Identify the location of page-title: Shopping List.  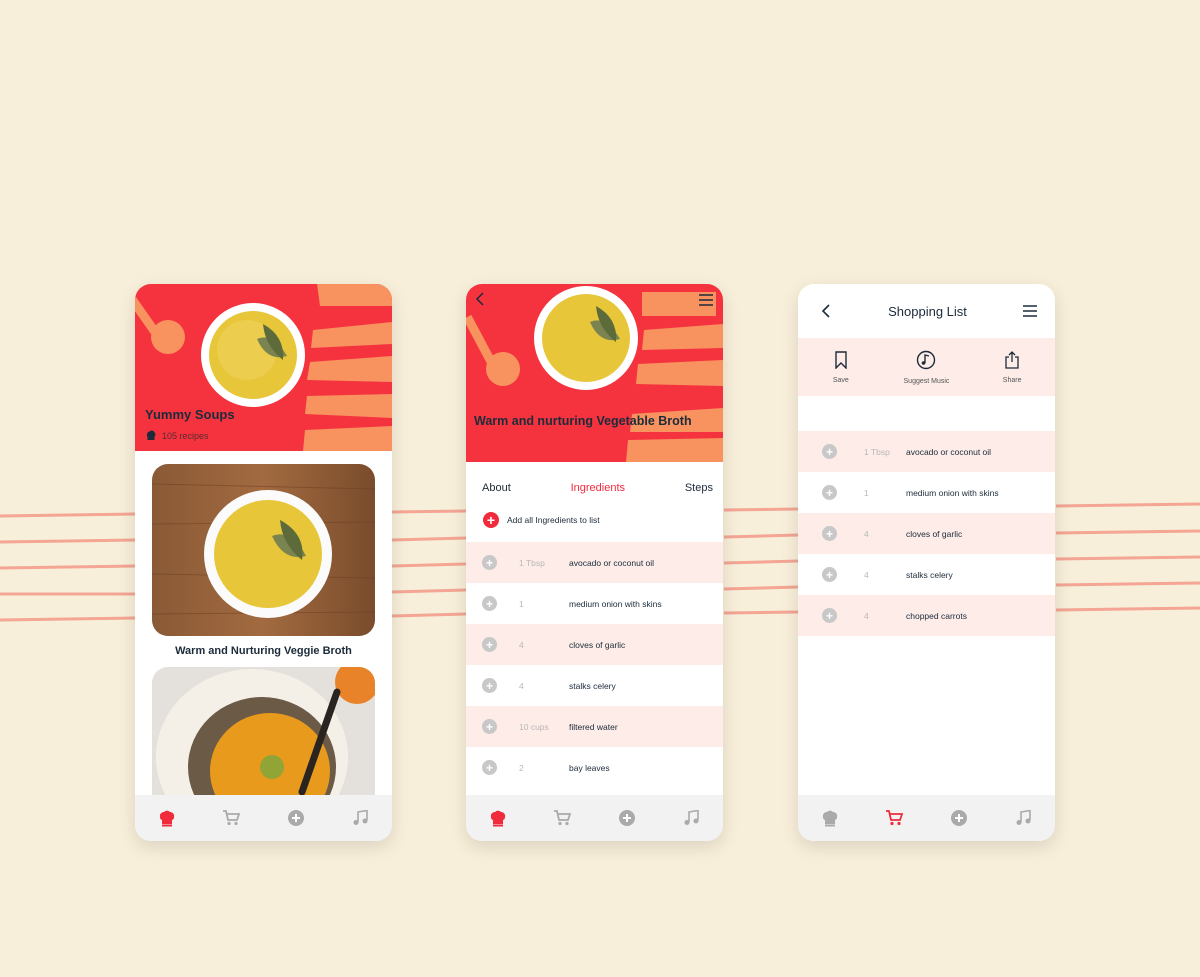
(927, 311).